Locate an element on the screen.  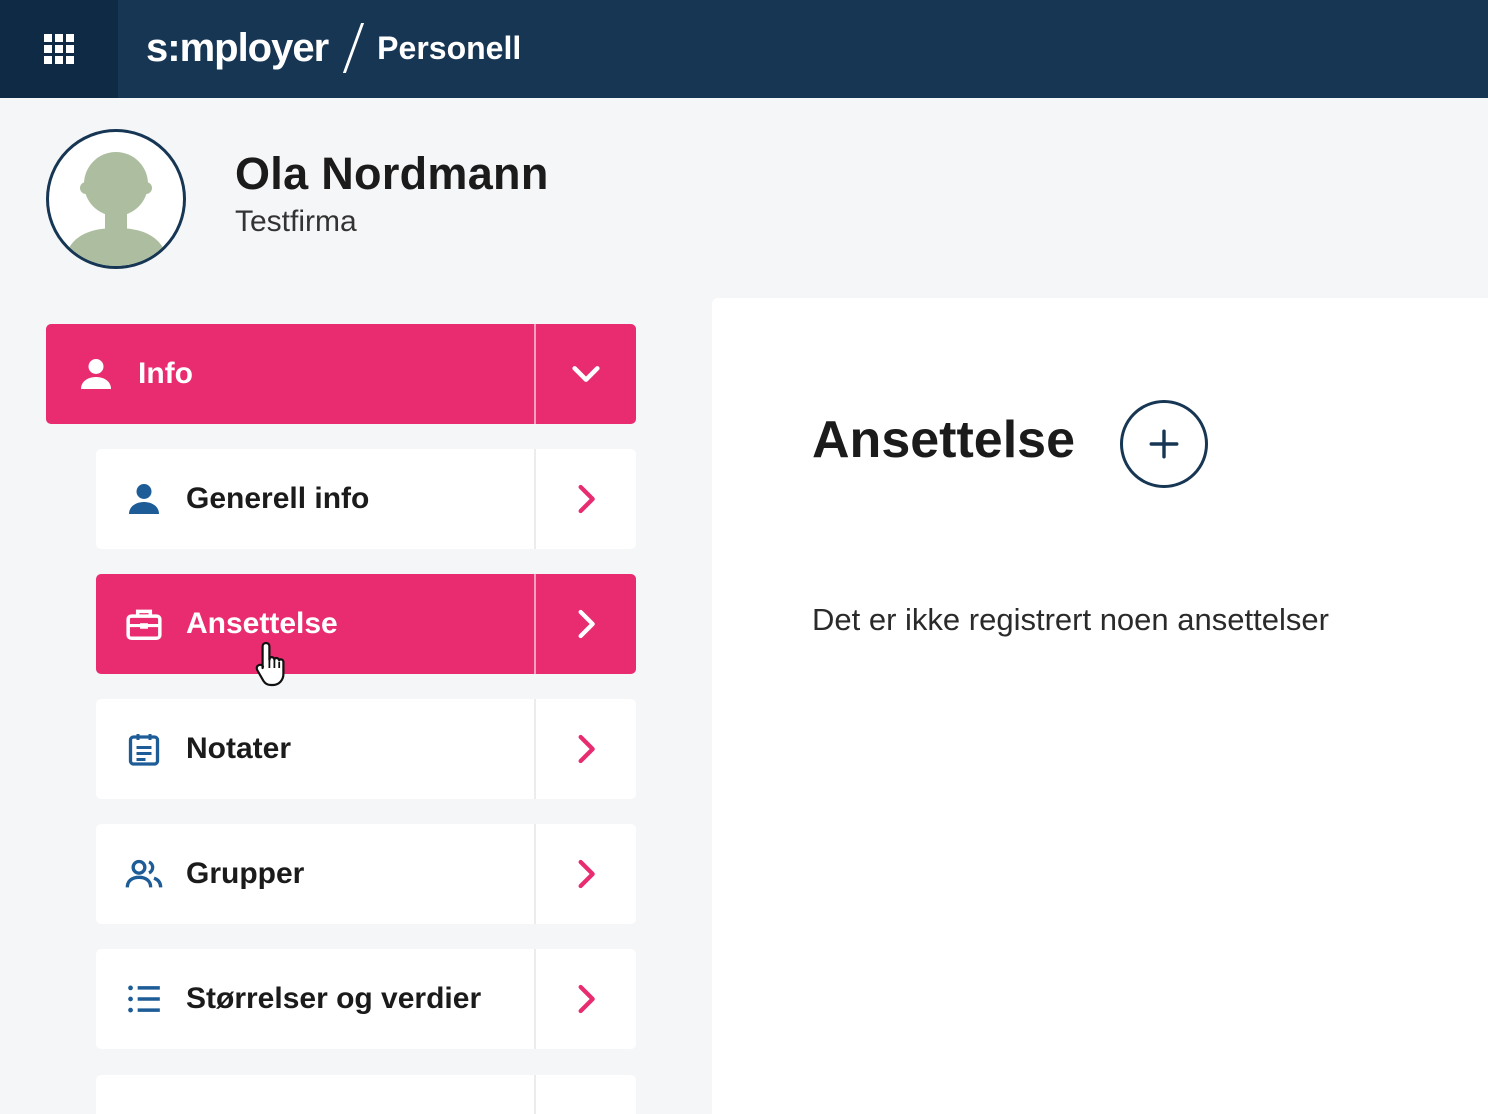
grid-icon is located at coordinates (59, 49).